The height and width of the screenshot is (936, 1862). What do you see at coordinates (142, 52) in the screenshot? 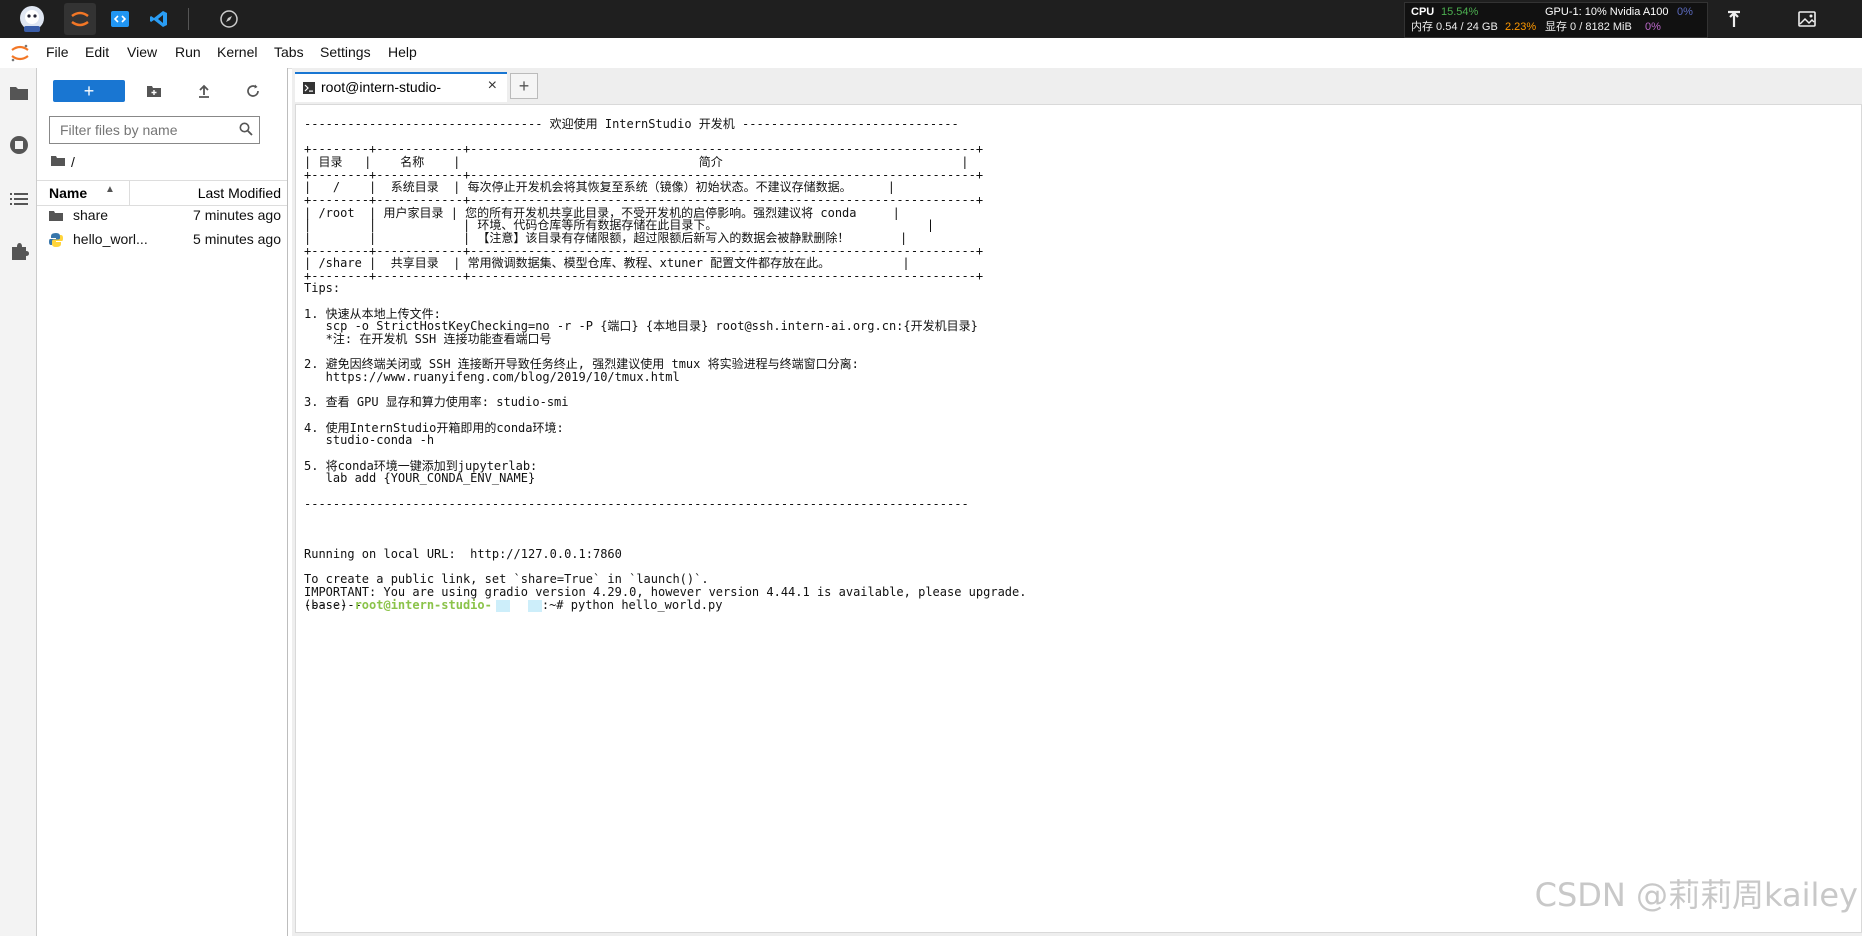
I see `menu-view: View` at bounding box center [142, 52].